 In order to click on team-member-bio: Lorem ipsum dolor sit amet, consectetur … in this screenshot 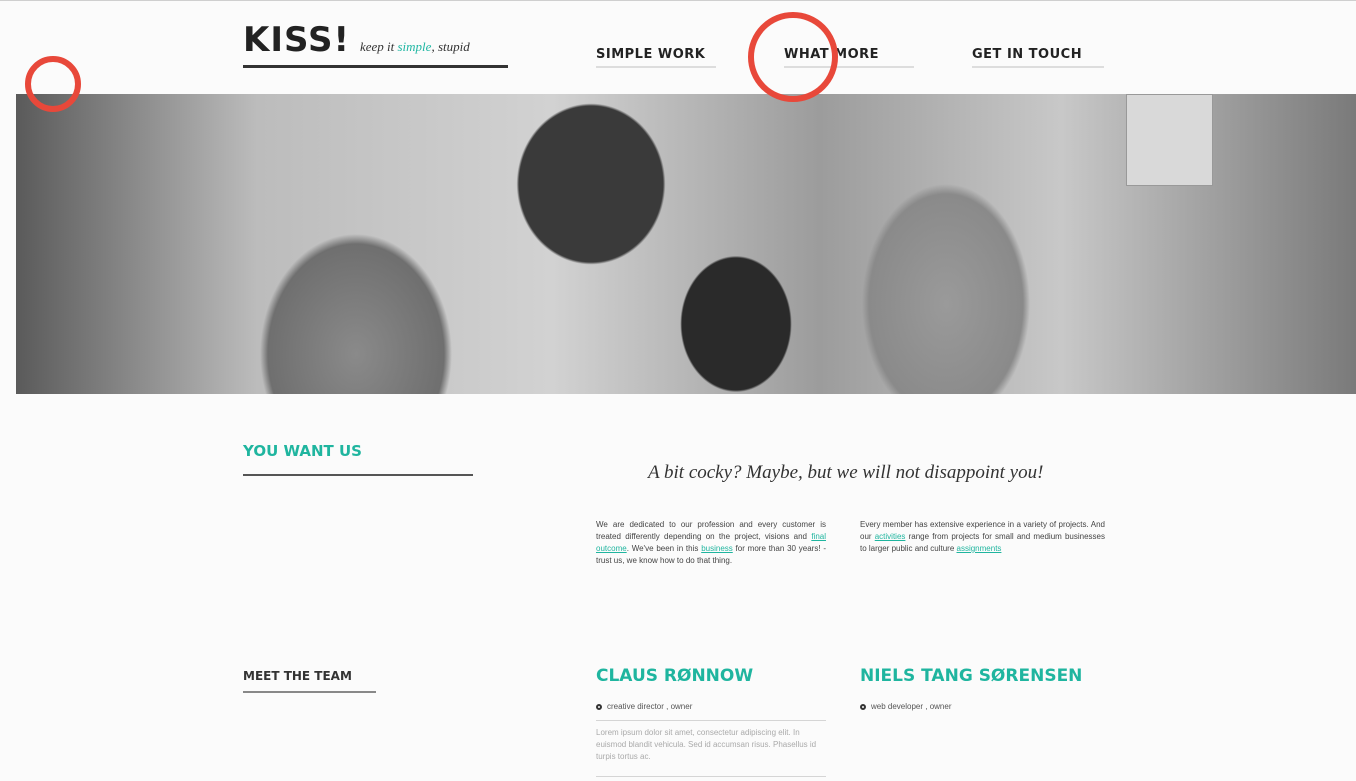, I will do `click(706, 744)`.